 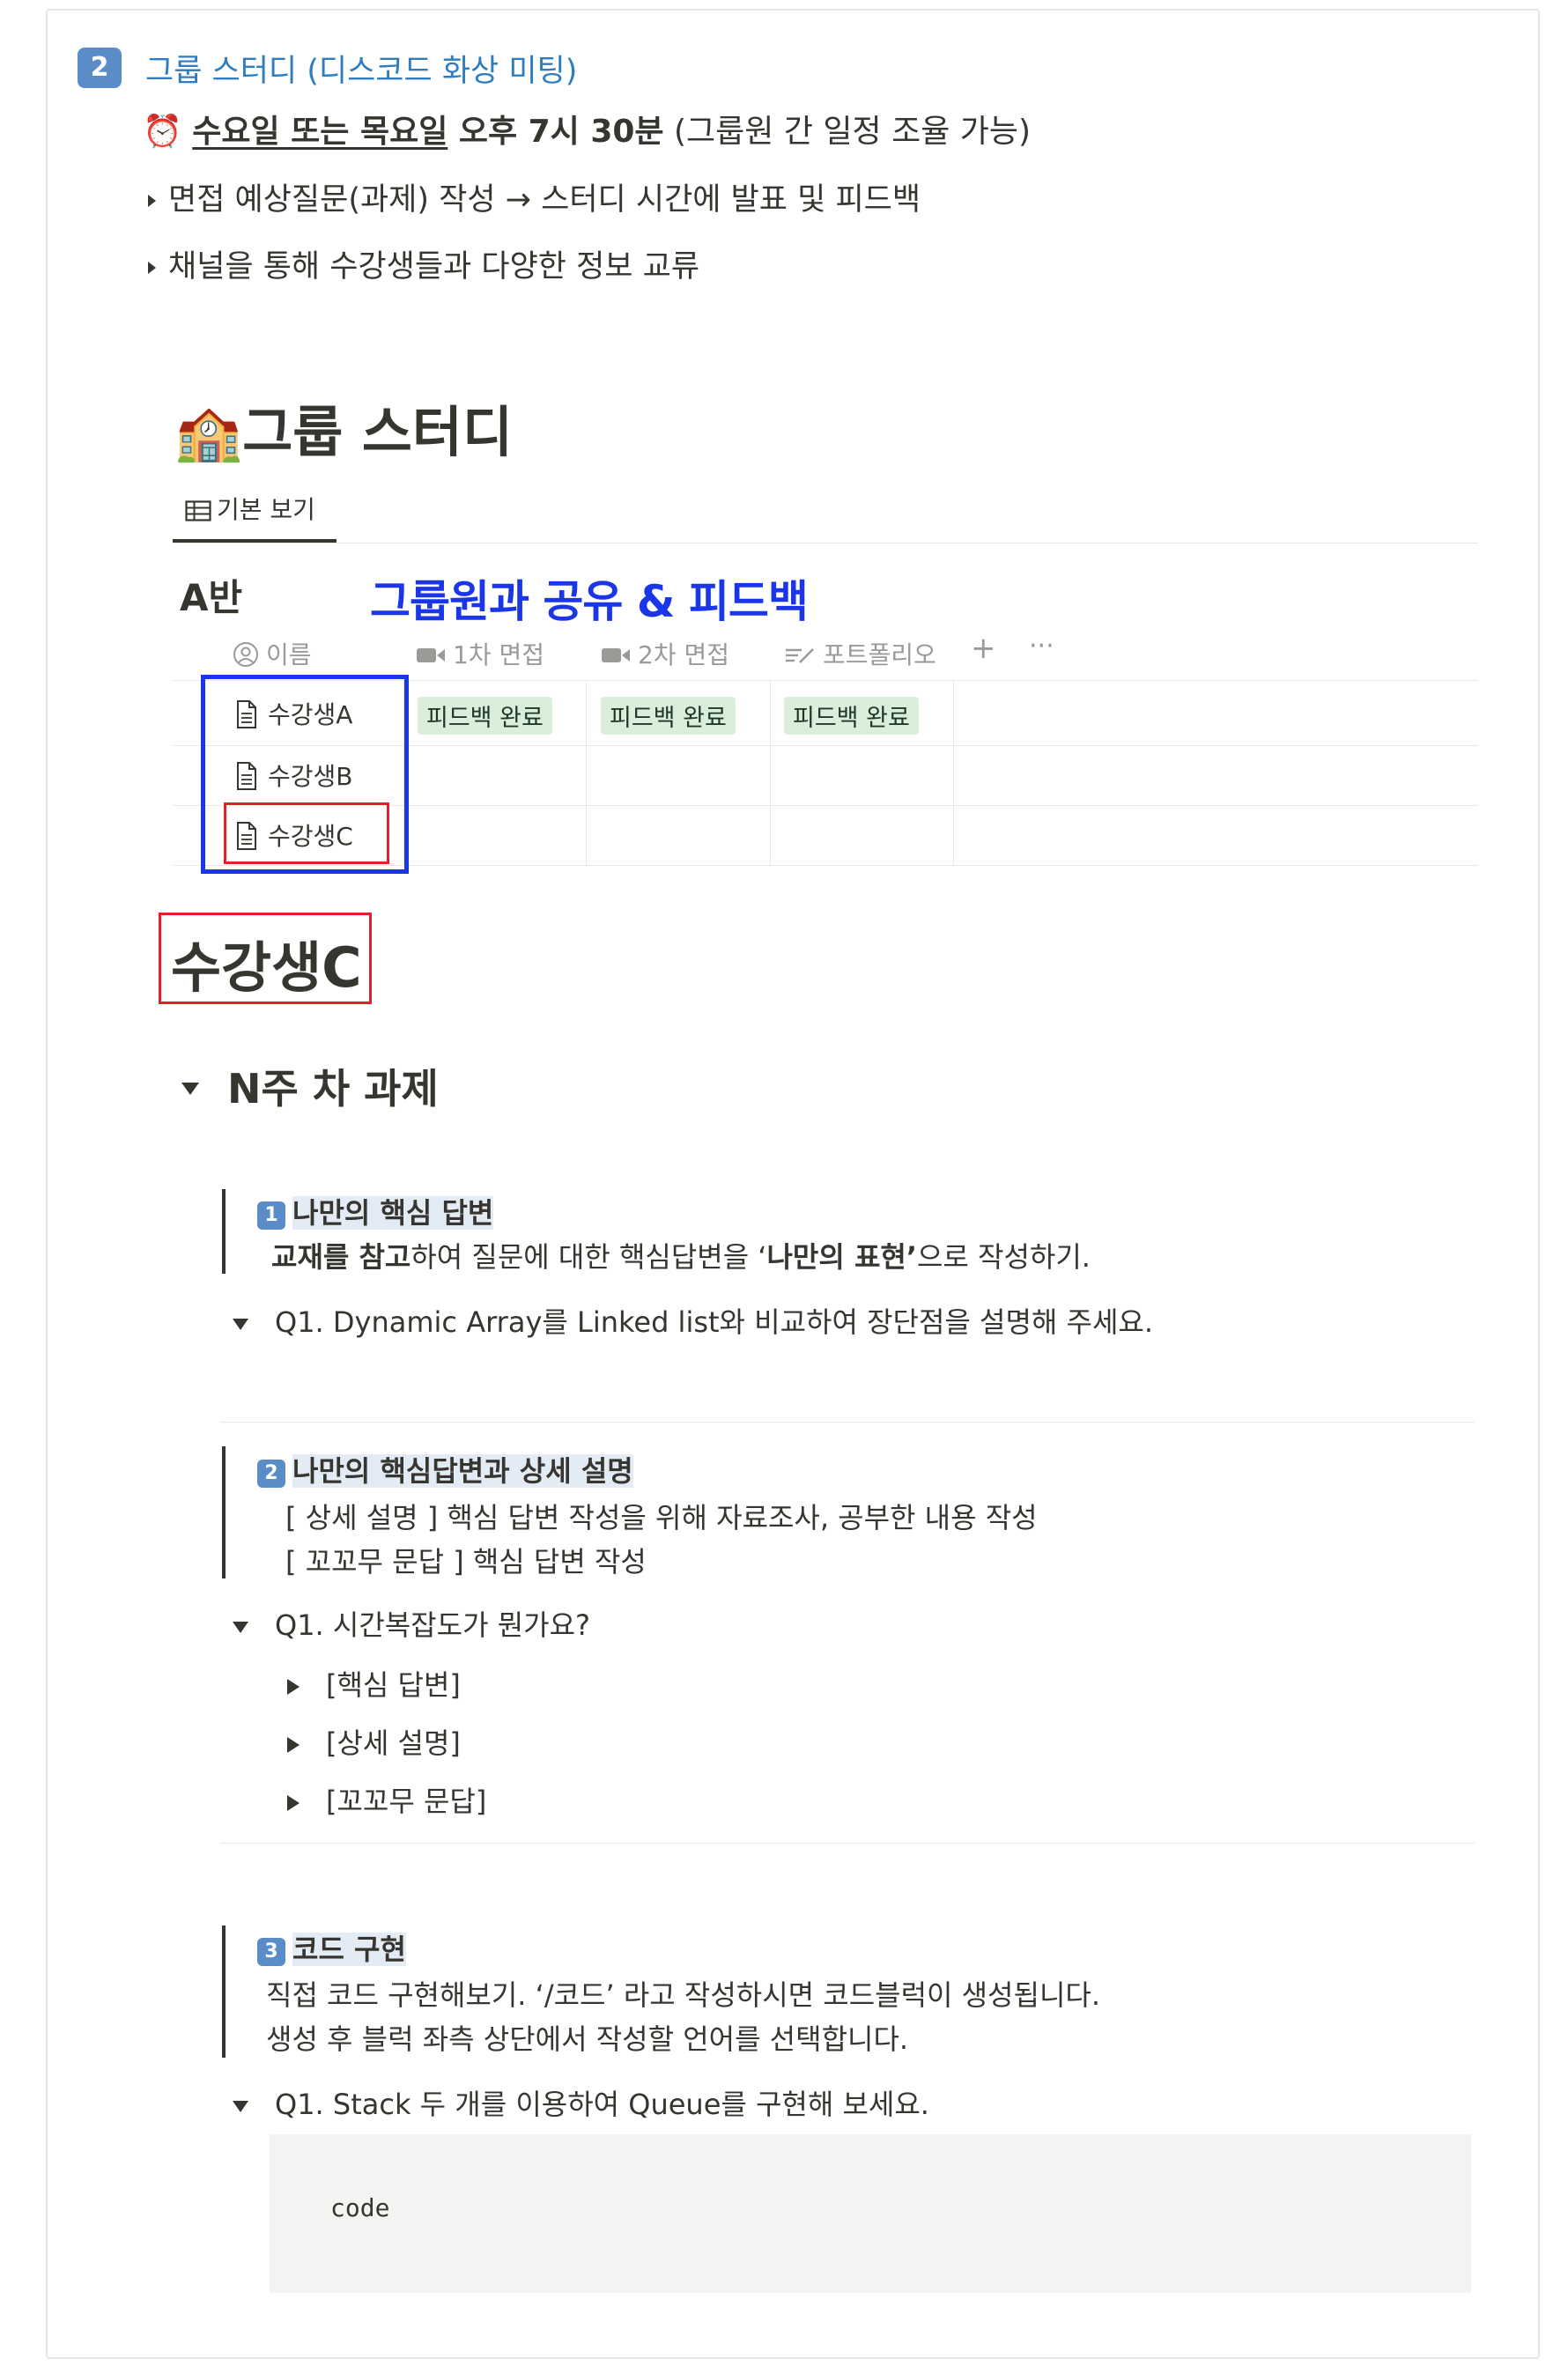 What do you see at coordinates (498, 654) in the screenshot?
I see `column-header-label: 1차 면접` at bounding box center [498, 654].